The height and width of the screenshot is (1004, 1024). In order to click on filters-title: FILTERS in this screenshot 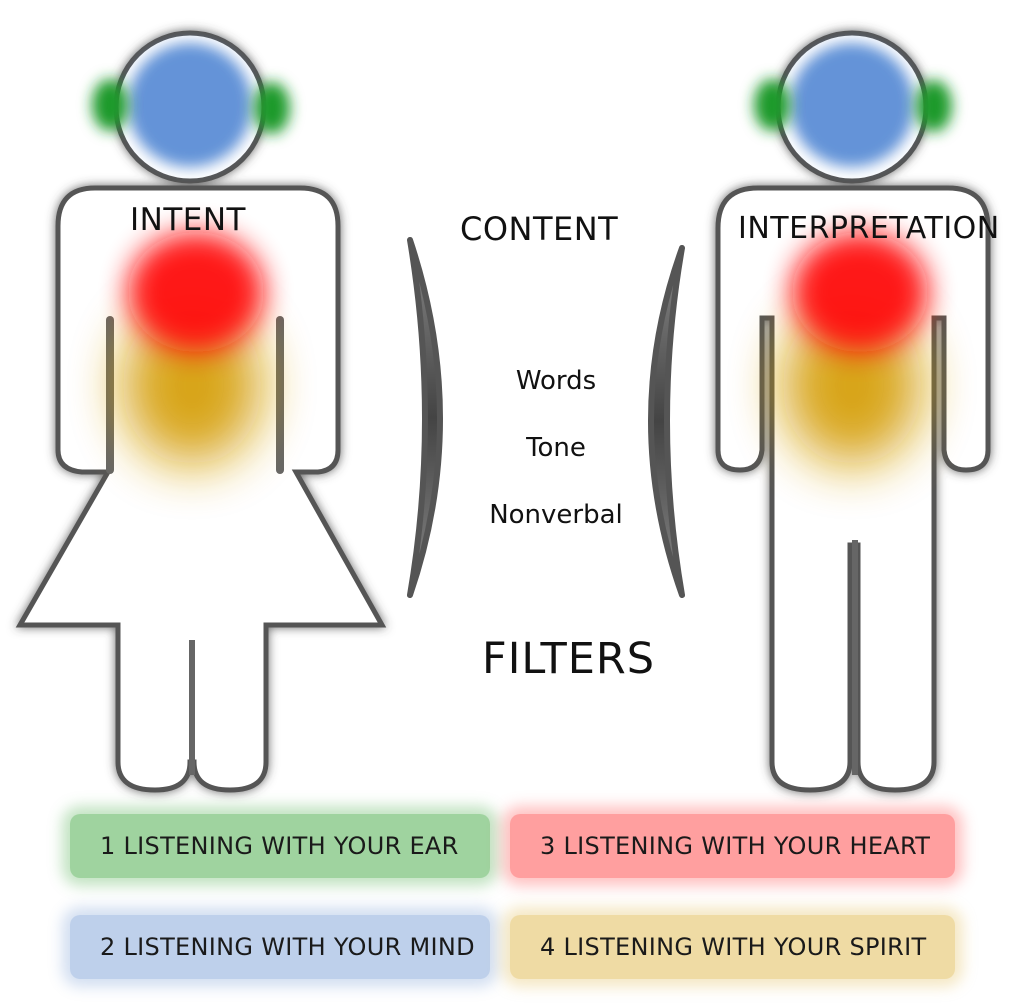, I will do `click(569, 659)`.